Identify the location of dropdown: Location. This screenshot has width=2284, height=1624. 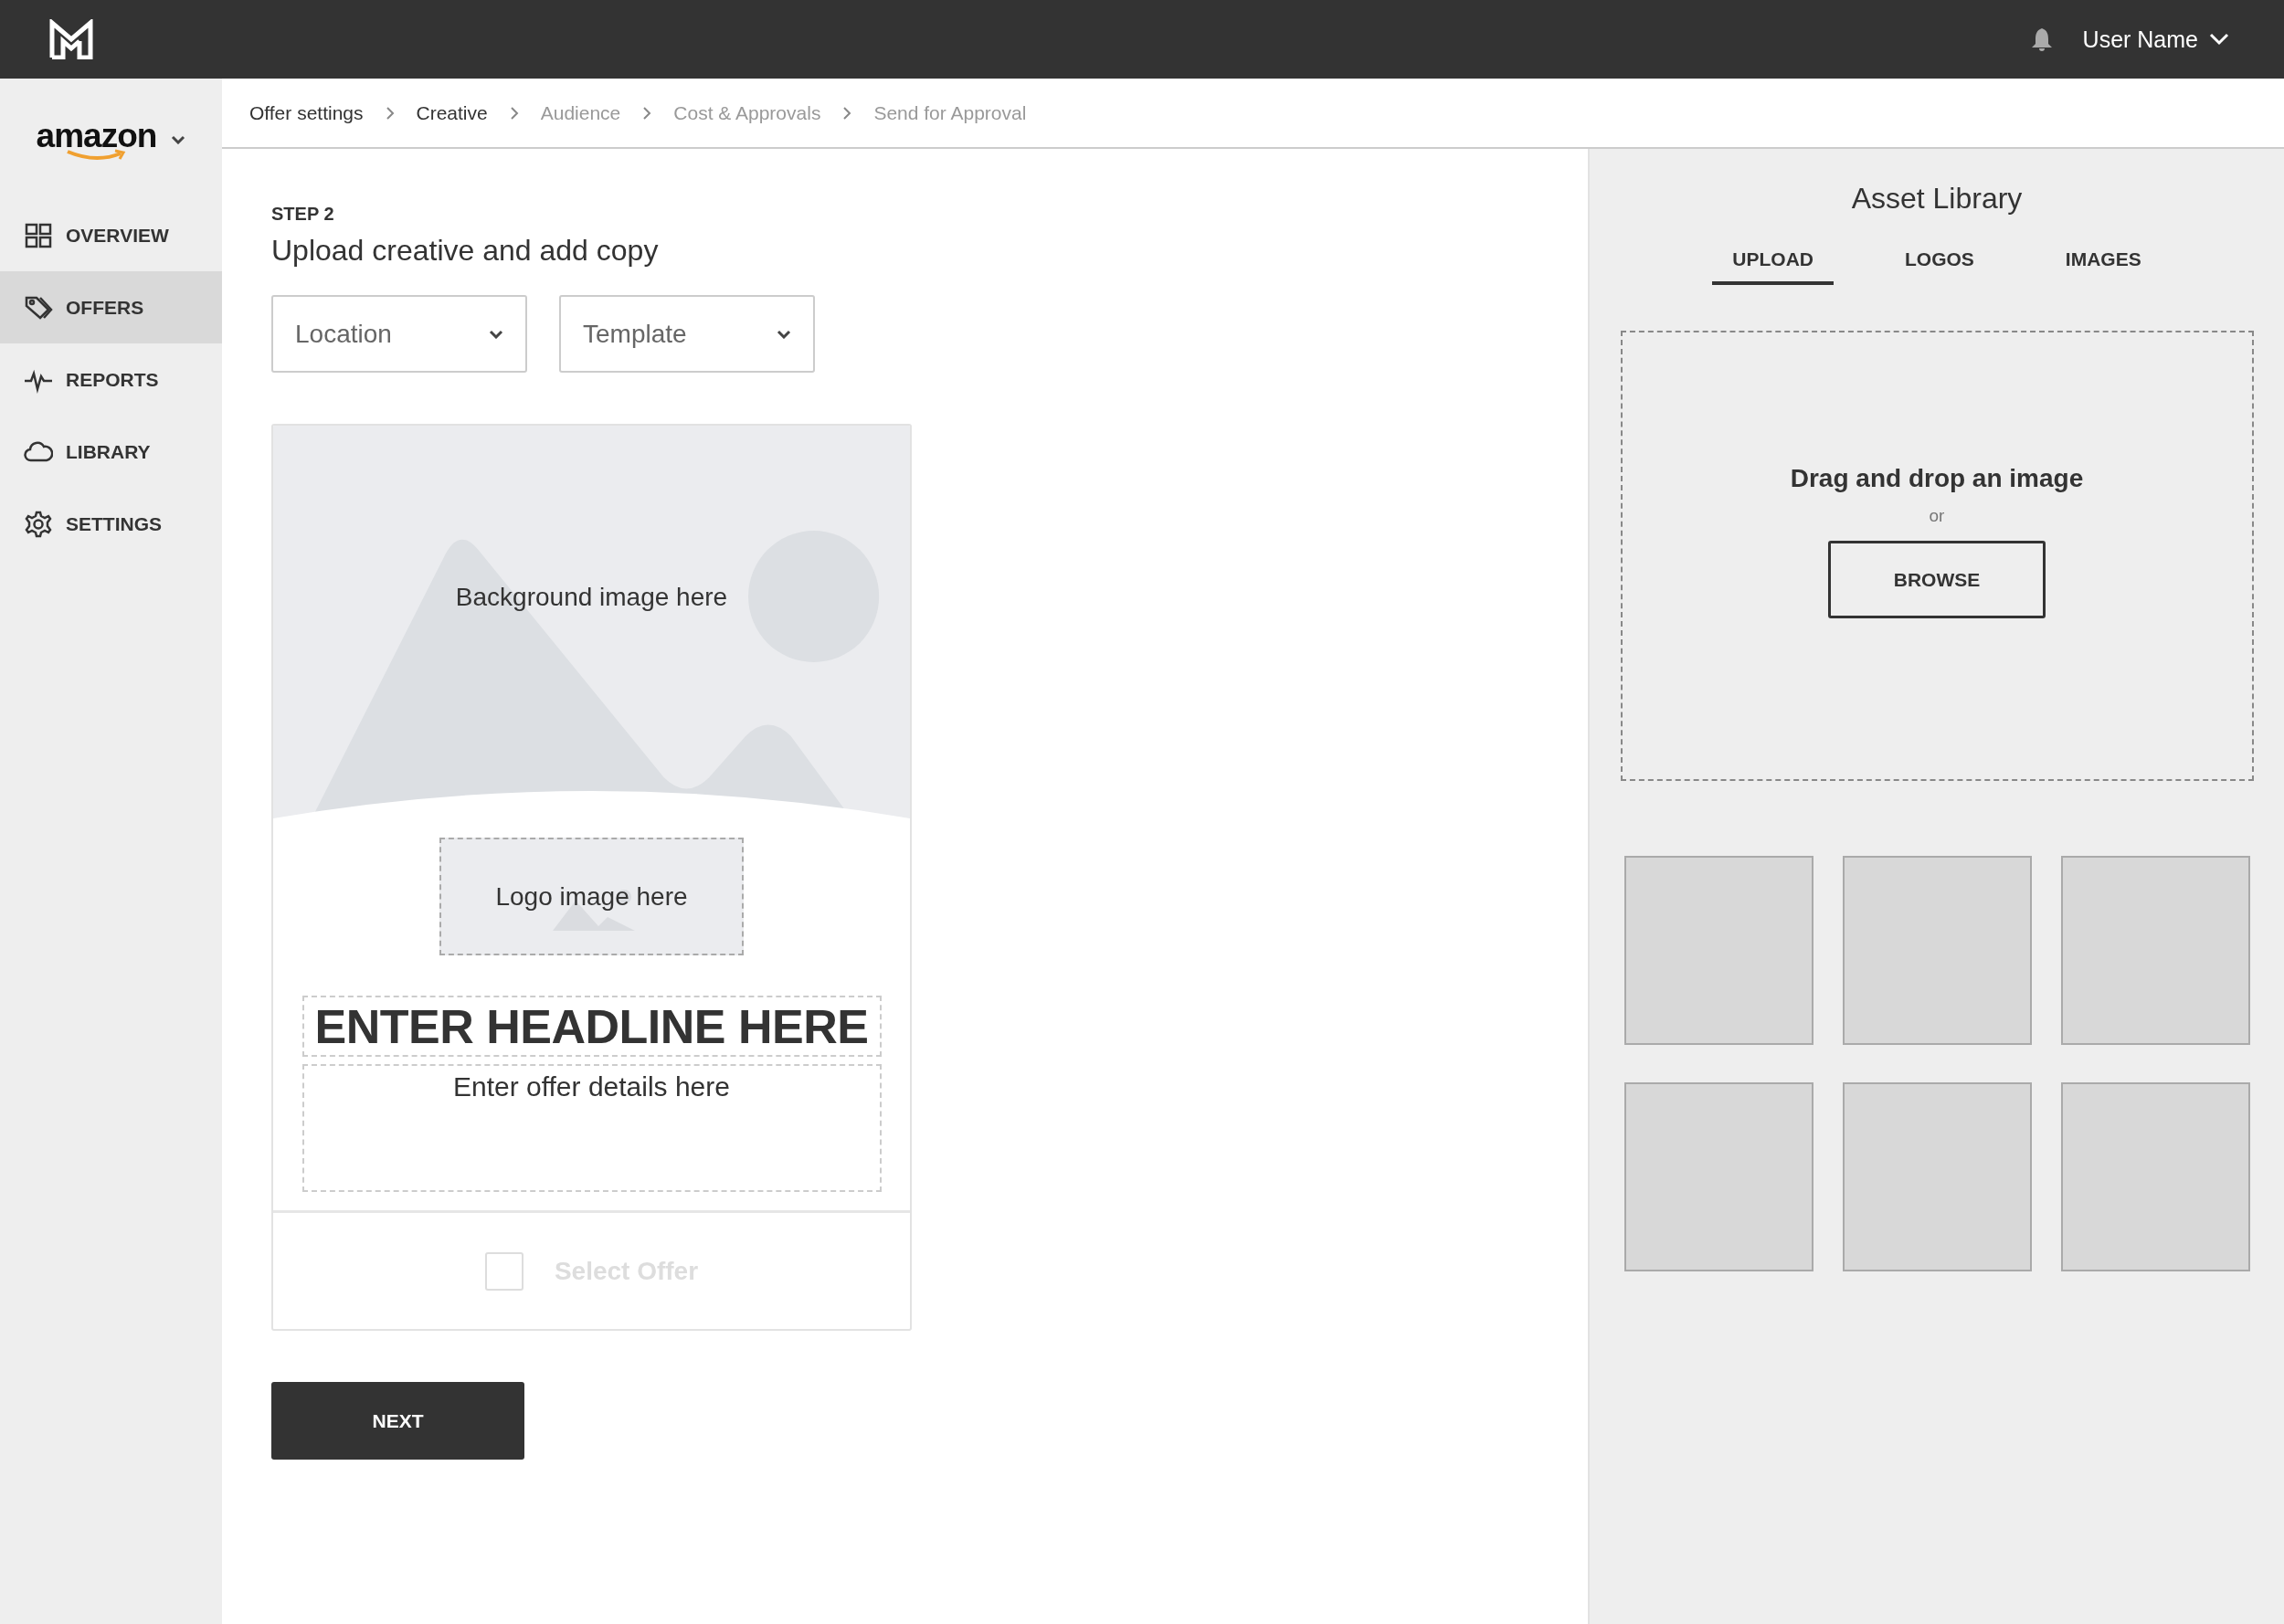
(399, 334).